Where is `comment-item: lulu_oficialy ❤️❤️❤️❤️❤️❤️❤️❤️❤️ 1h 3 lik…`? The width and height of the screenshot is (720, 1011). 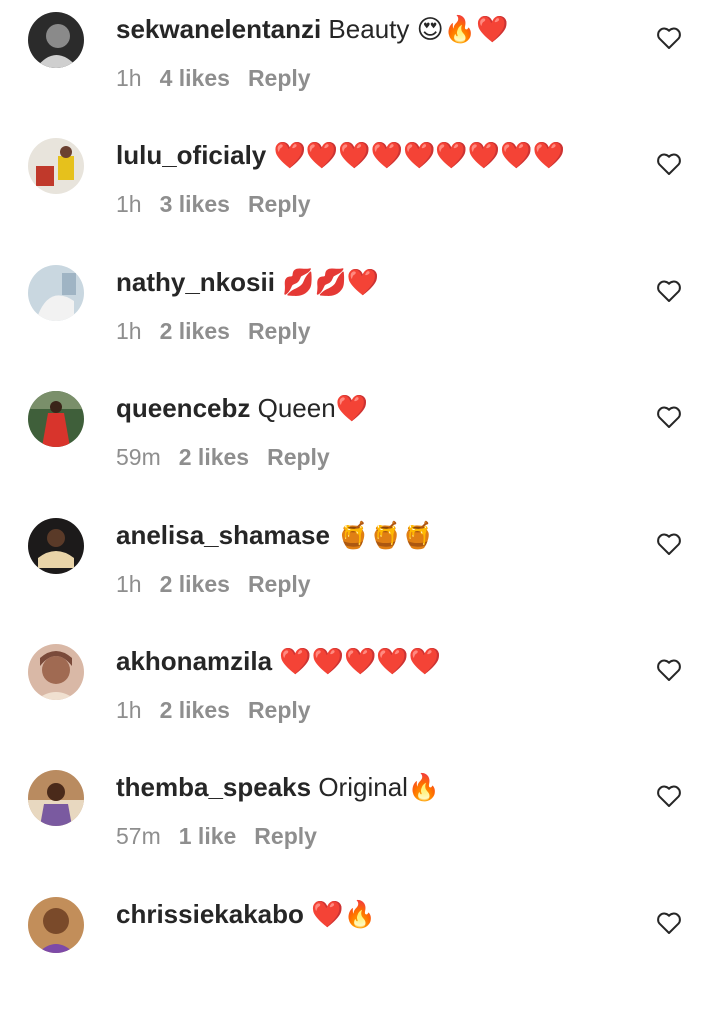
comment-item: lulu_oficialy ❤️❤️❤️❤️❤️❤️❤️❤️❤️ 1h 3 lik… is located at coordinates (360, 189).